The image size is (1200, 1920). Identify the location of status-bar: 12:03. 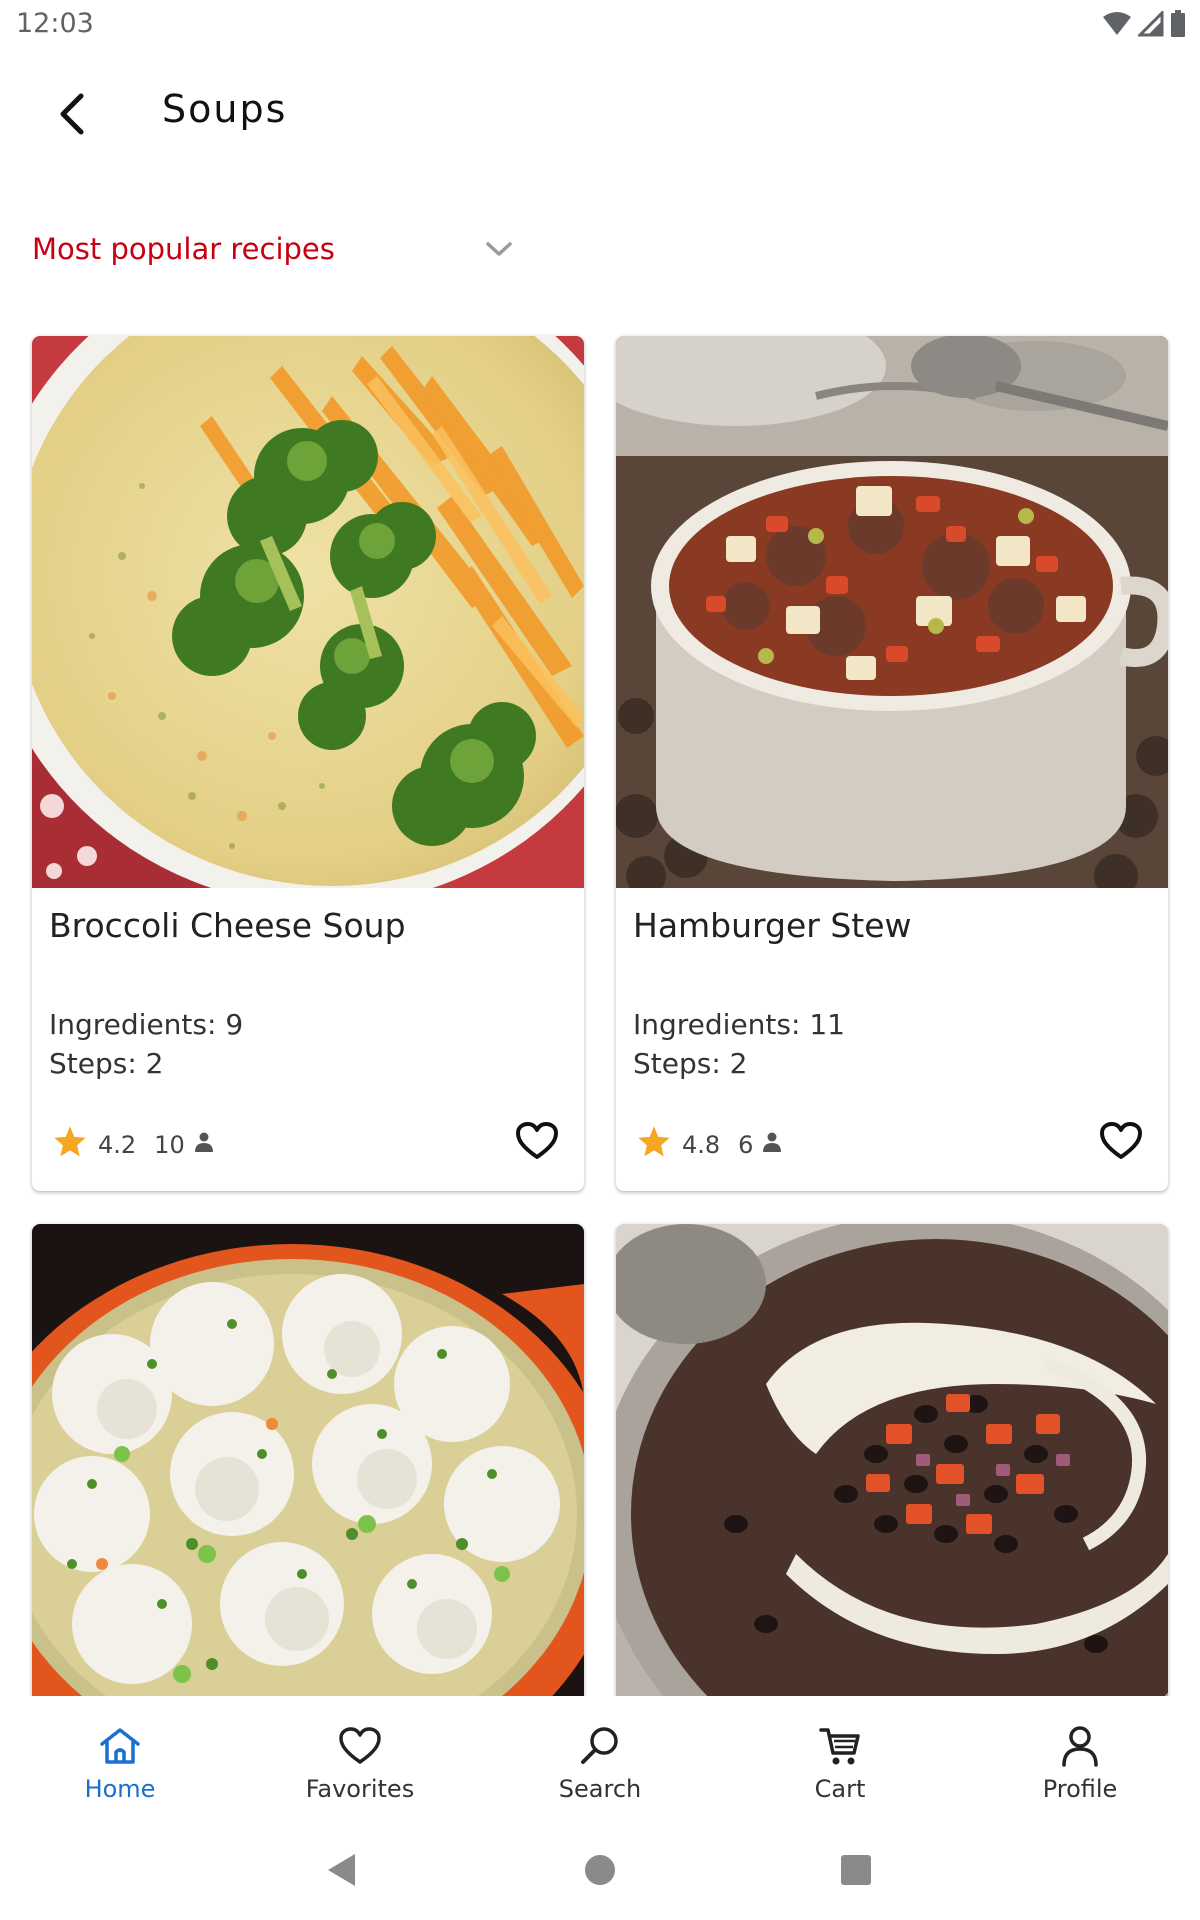
(600, 25).